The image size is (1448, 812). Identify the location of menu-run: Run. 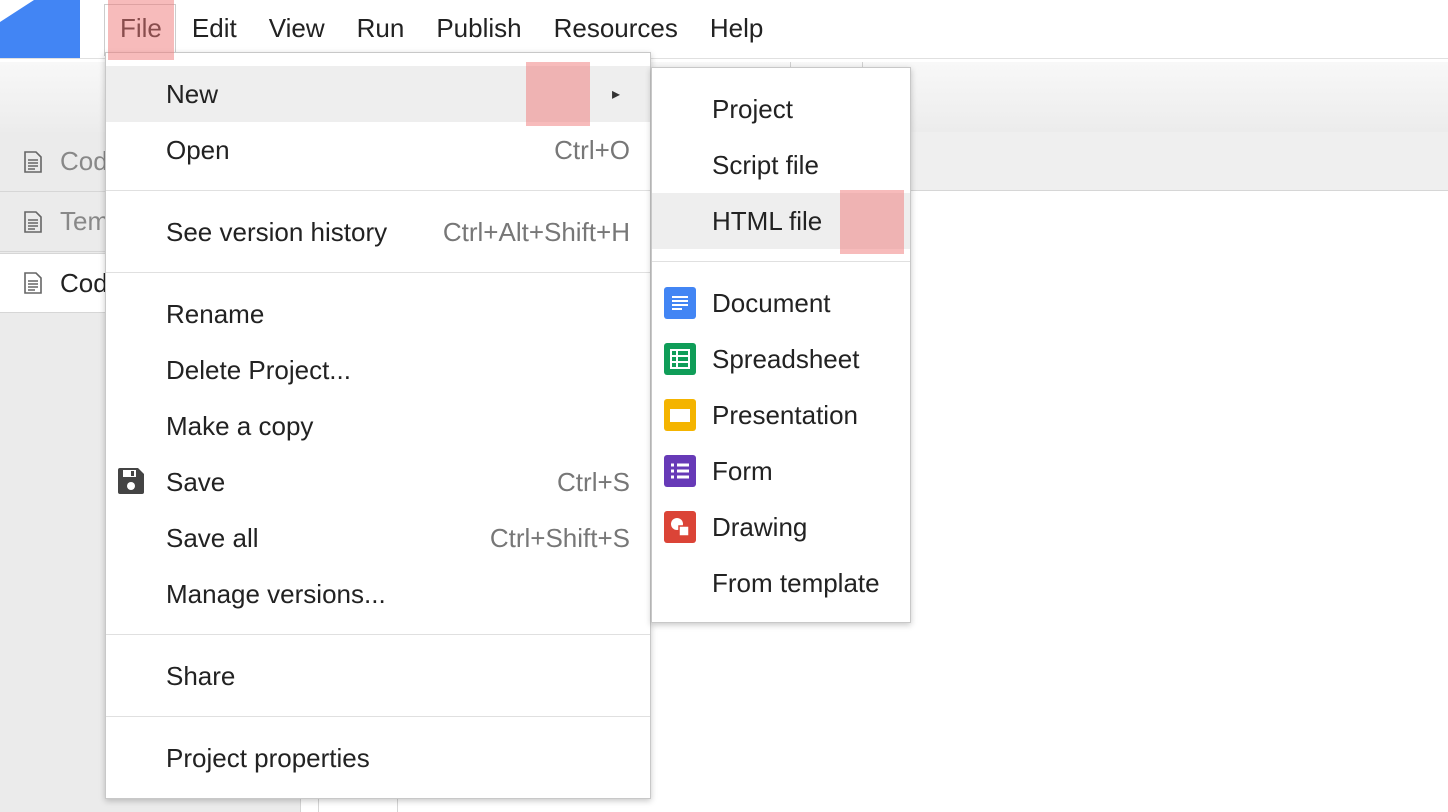
(381, 28).